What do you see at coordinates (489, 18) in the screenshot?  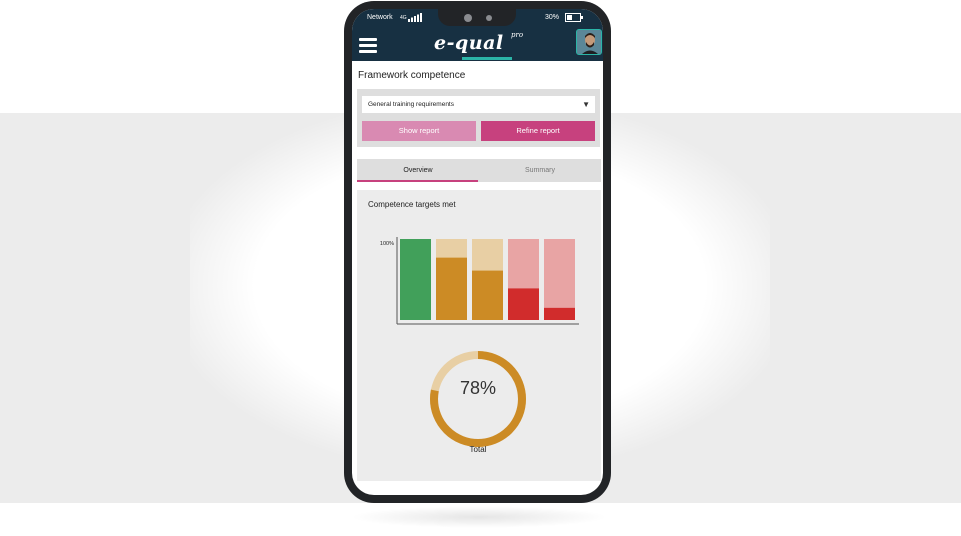 I see `sensor-icon` at bounding box center [489, 18].